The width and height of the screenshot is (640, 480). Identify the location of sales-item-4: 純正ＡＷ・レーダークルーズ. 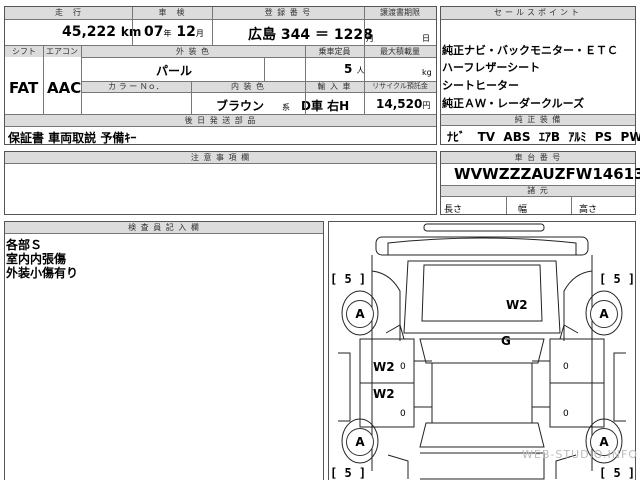
(513, 103).